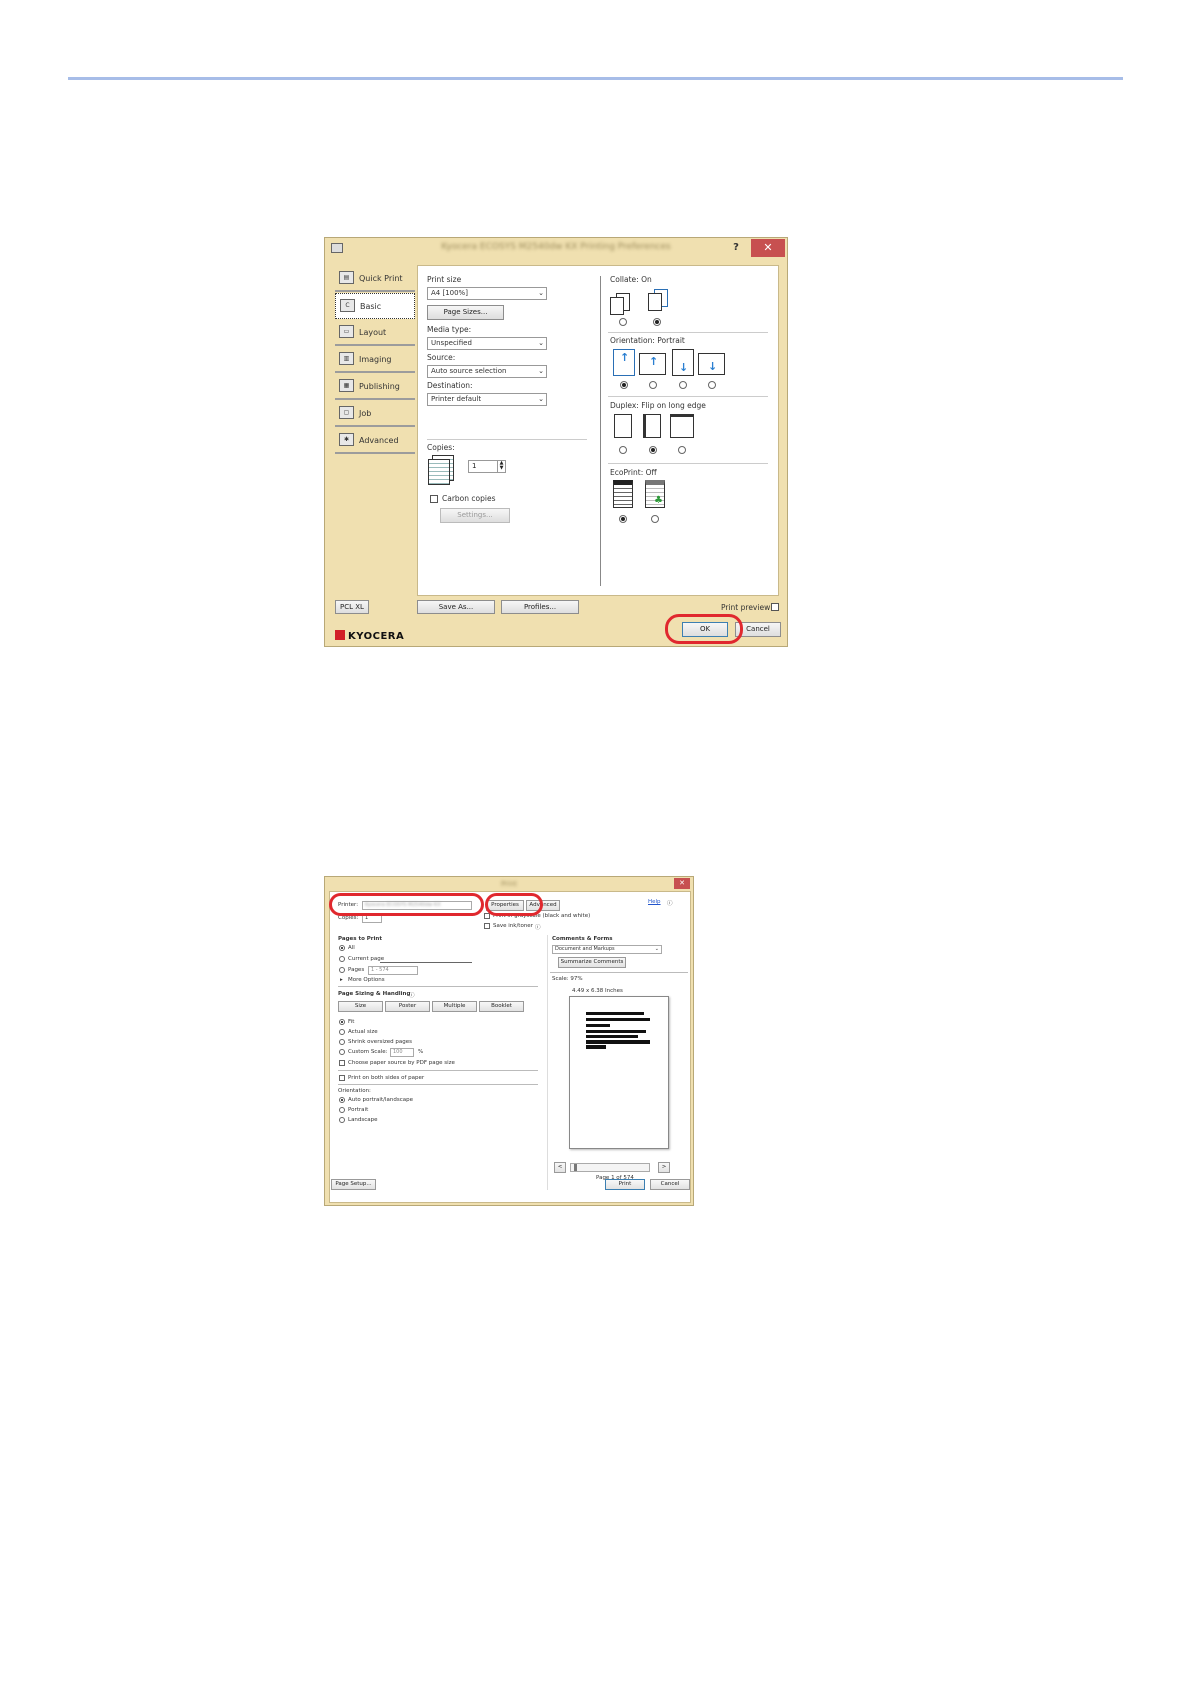 Image resolution: width=1190 pixels, height=1684 pixels. I want to click on shrink-radio, so click(342, 1042).